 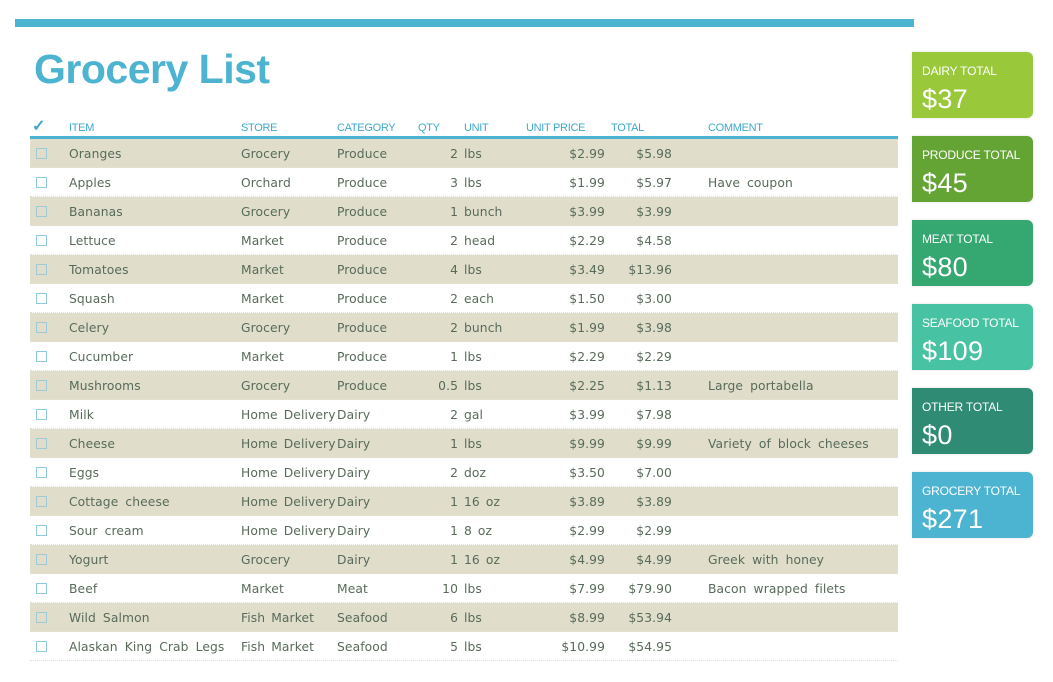 What do you see at coordinates (641, 212) in the screenshot?
I see `total-cell: $3.99` at bounding box center [641, 212].